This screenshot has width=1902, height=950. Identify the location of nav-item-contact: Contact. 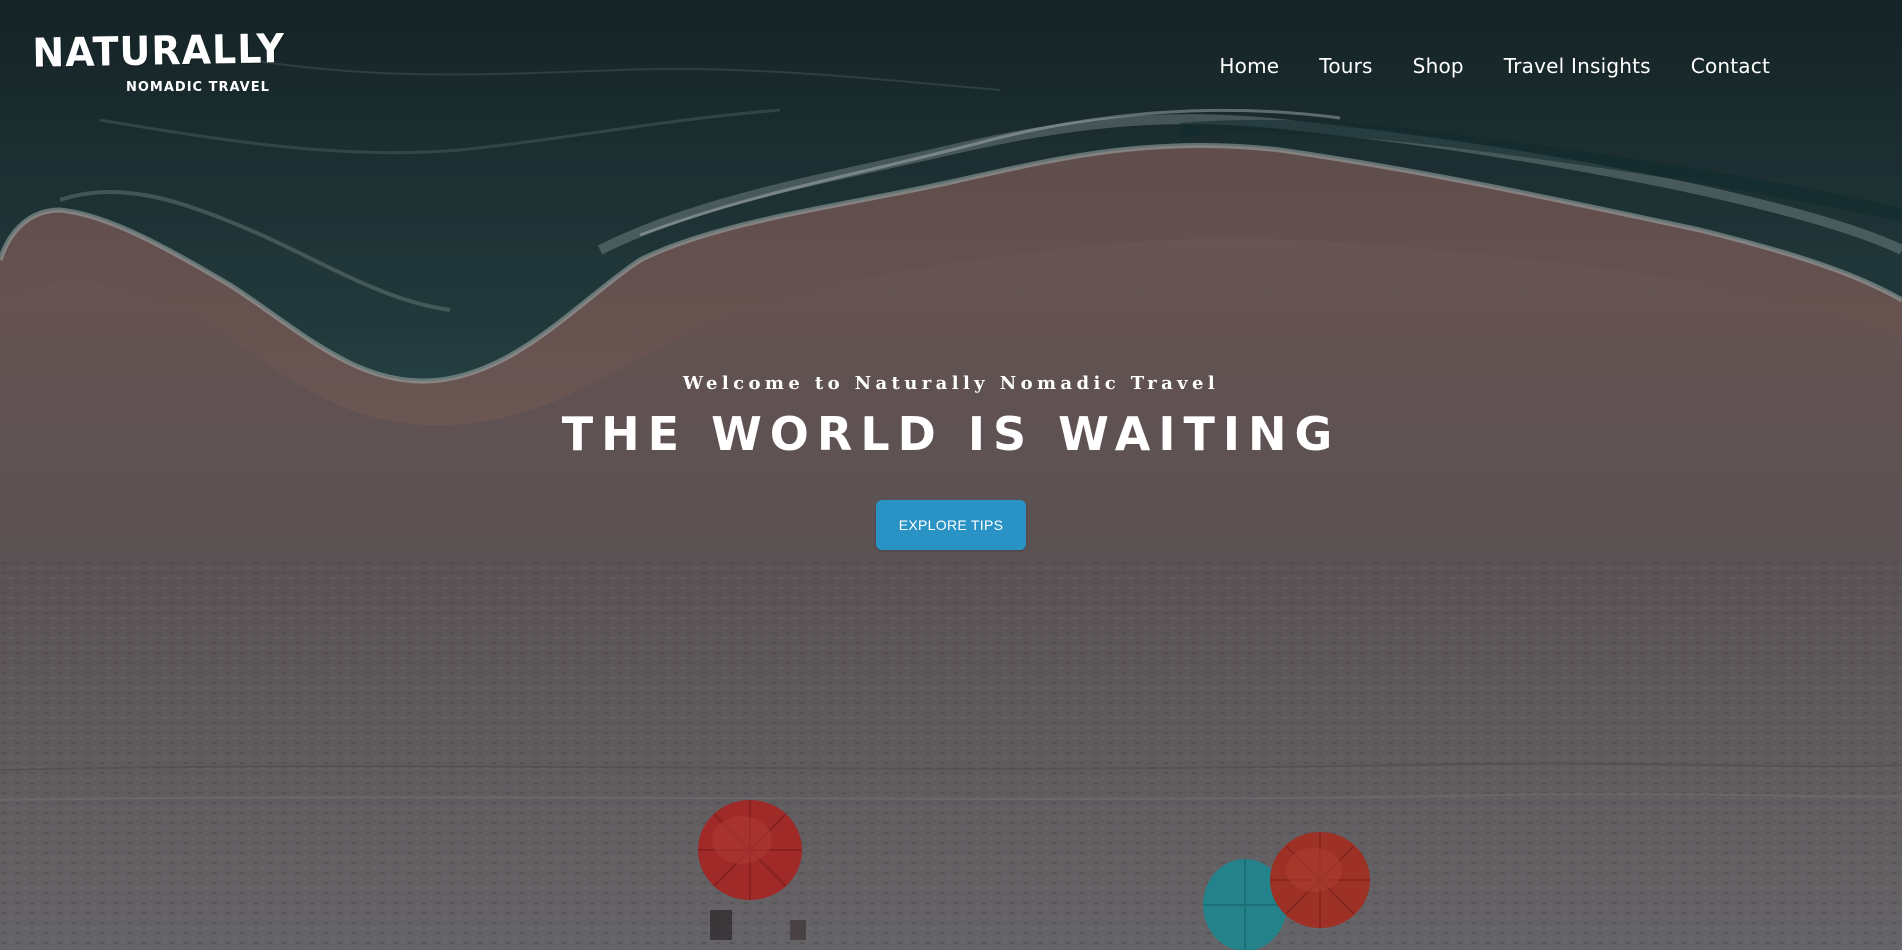
(1730, 66).